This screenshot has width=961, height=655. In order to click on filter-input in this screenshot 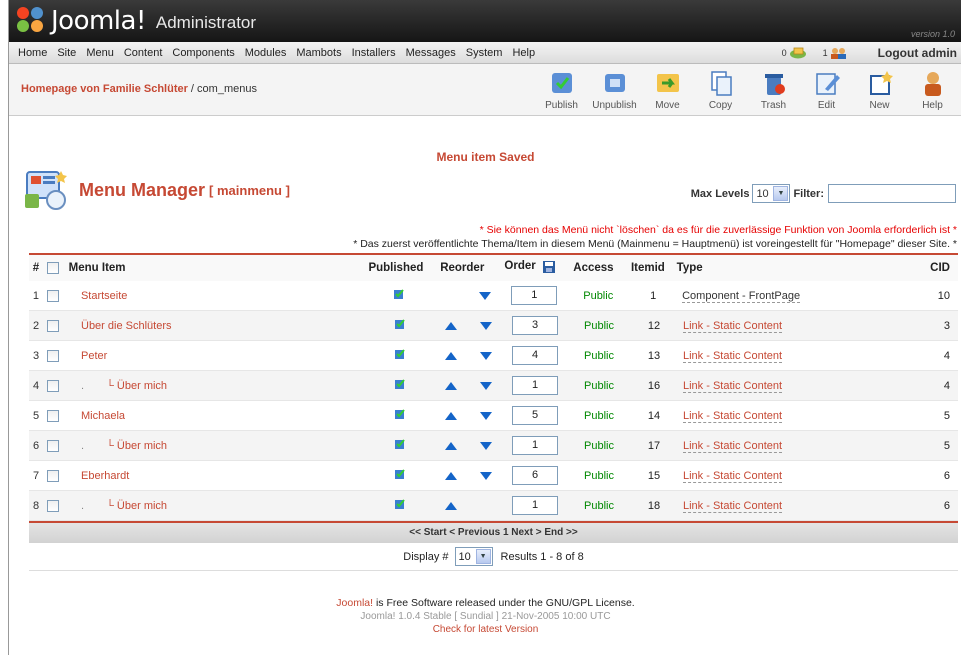, I will do `click(892, 193)`.